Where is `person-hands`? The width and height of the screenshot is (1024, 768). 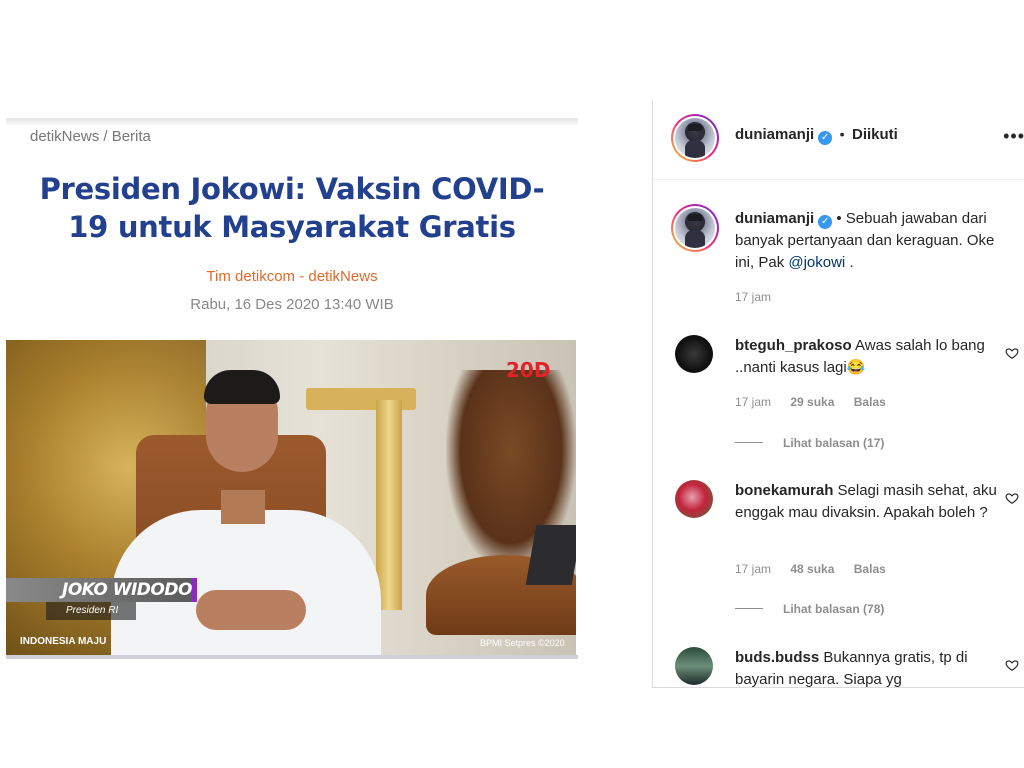 person-hands is located at coordinates (251, 610).